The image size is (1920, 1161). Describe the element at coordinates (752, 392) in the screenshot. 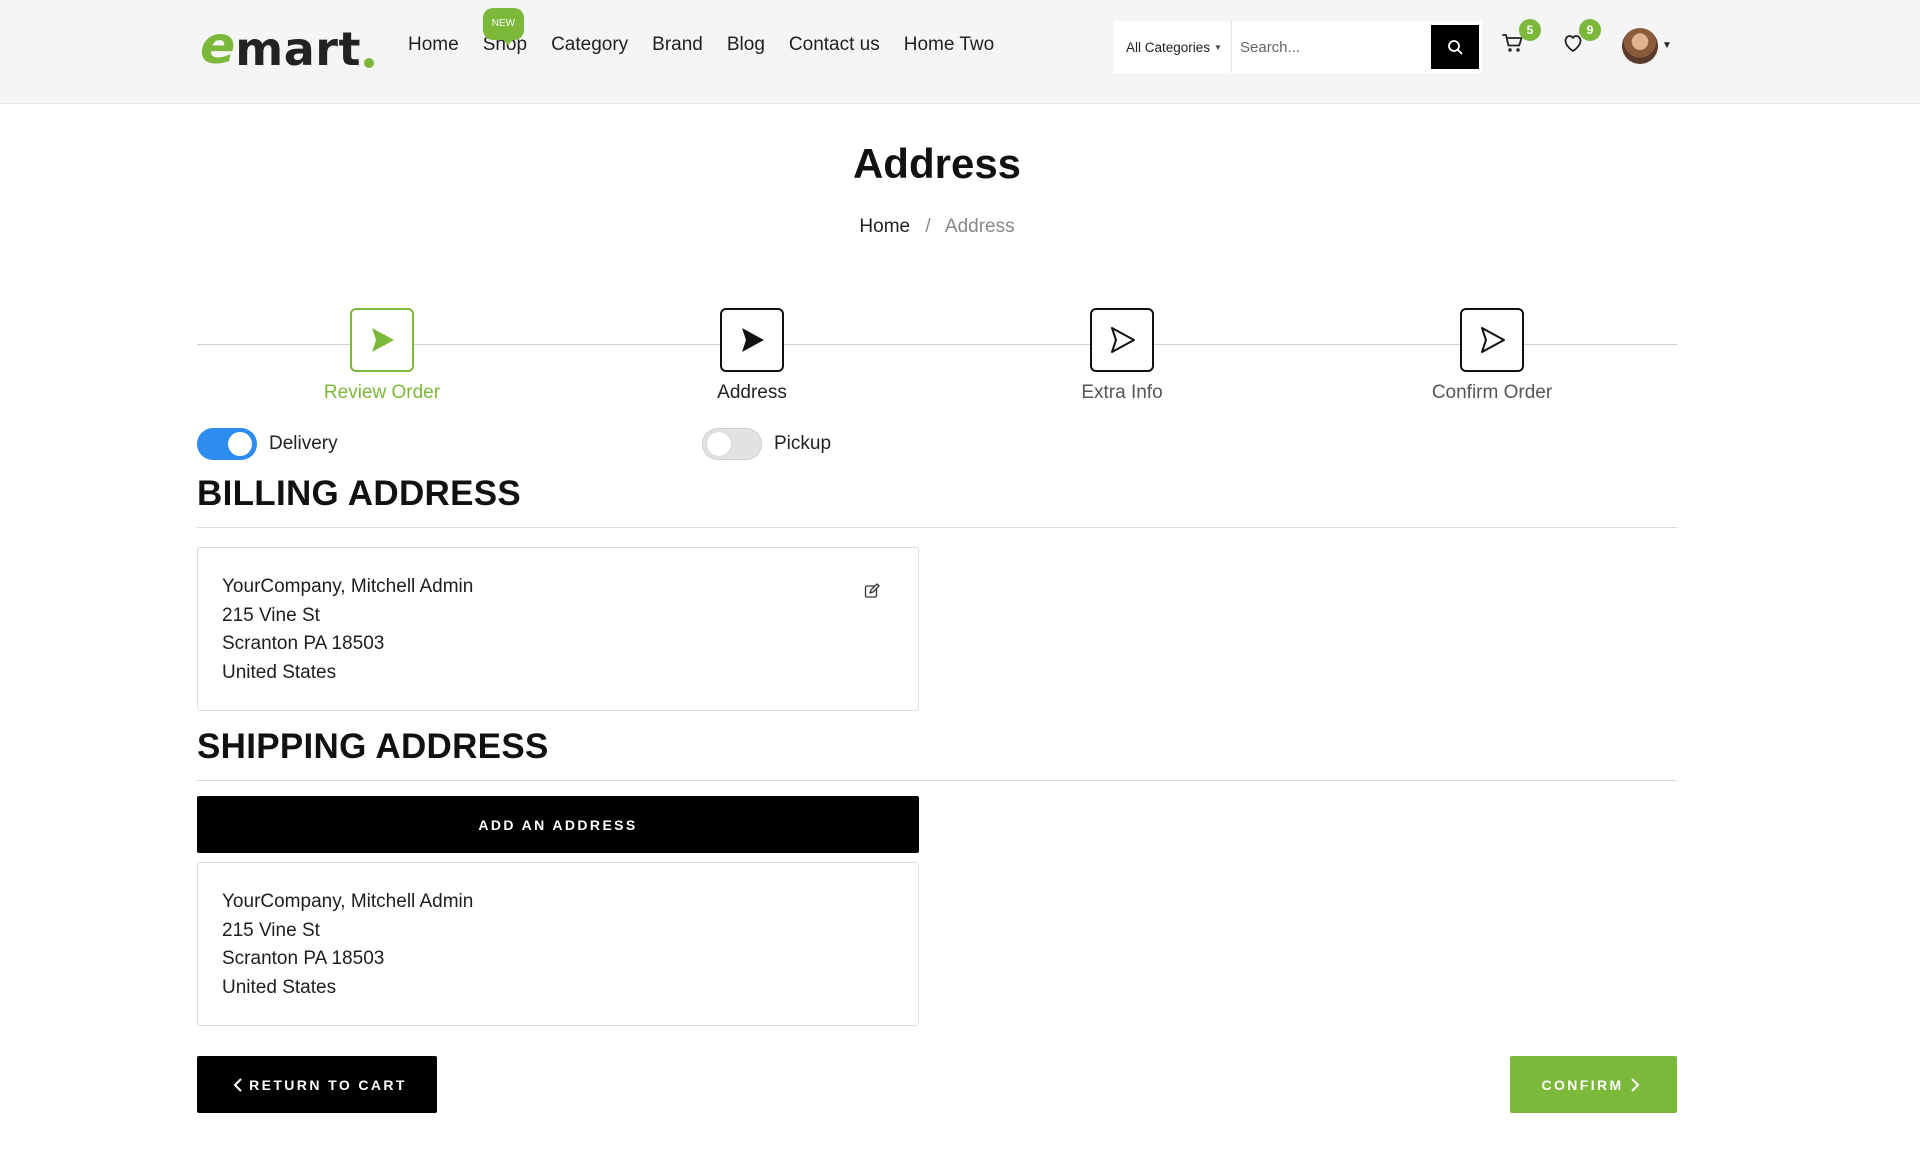

I see `step-label: Address` at that location.